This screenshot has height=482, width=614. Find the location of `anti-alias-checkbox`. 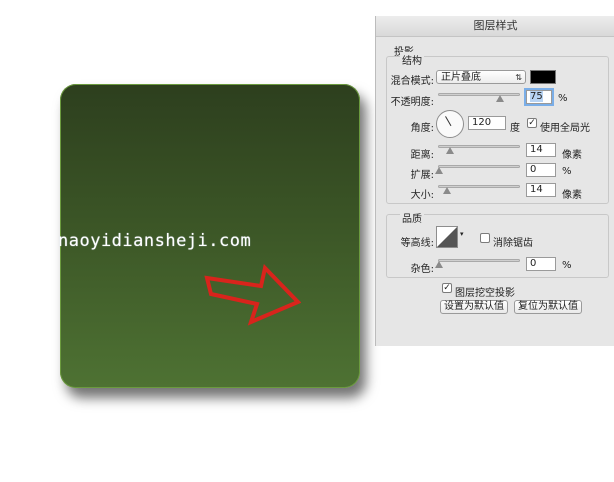

anti-alias-checkbox is located at coordinates (485, 238).